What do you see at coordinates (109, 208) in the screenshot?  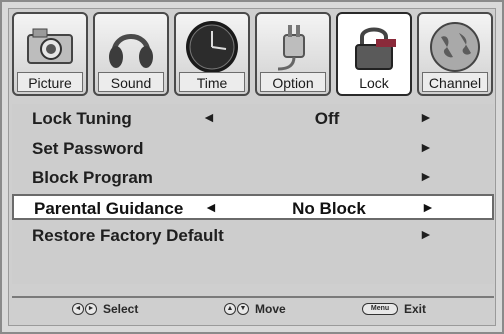 I see `menu-item-label: Parental Guidance` at bounding box center [109, 208].